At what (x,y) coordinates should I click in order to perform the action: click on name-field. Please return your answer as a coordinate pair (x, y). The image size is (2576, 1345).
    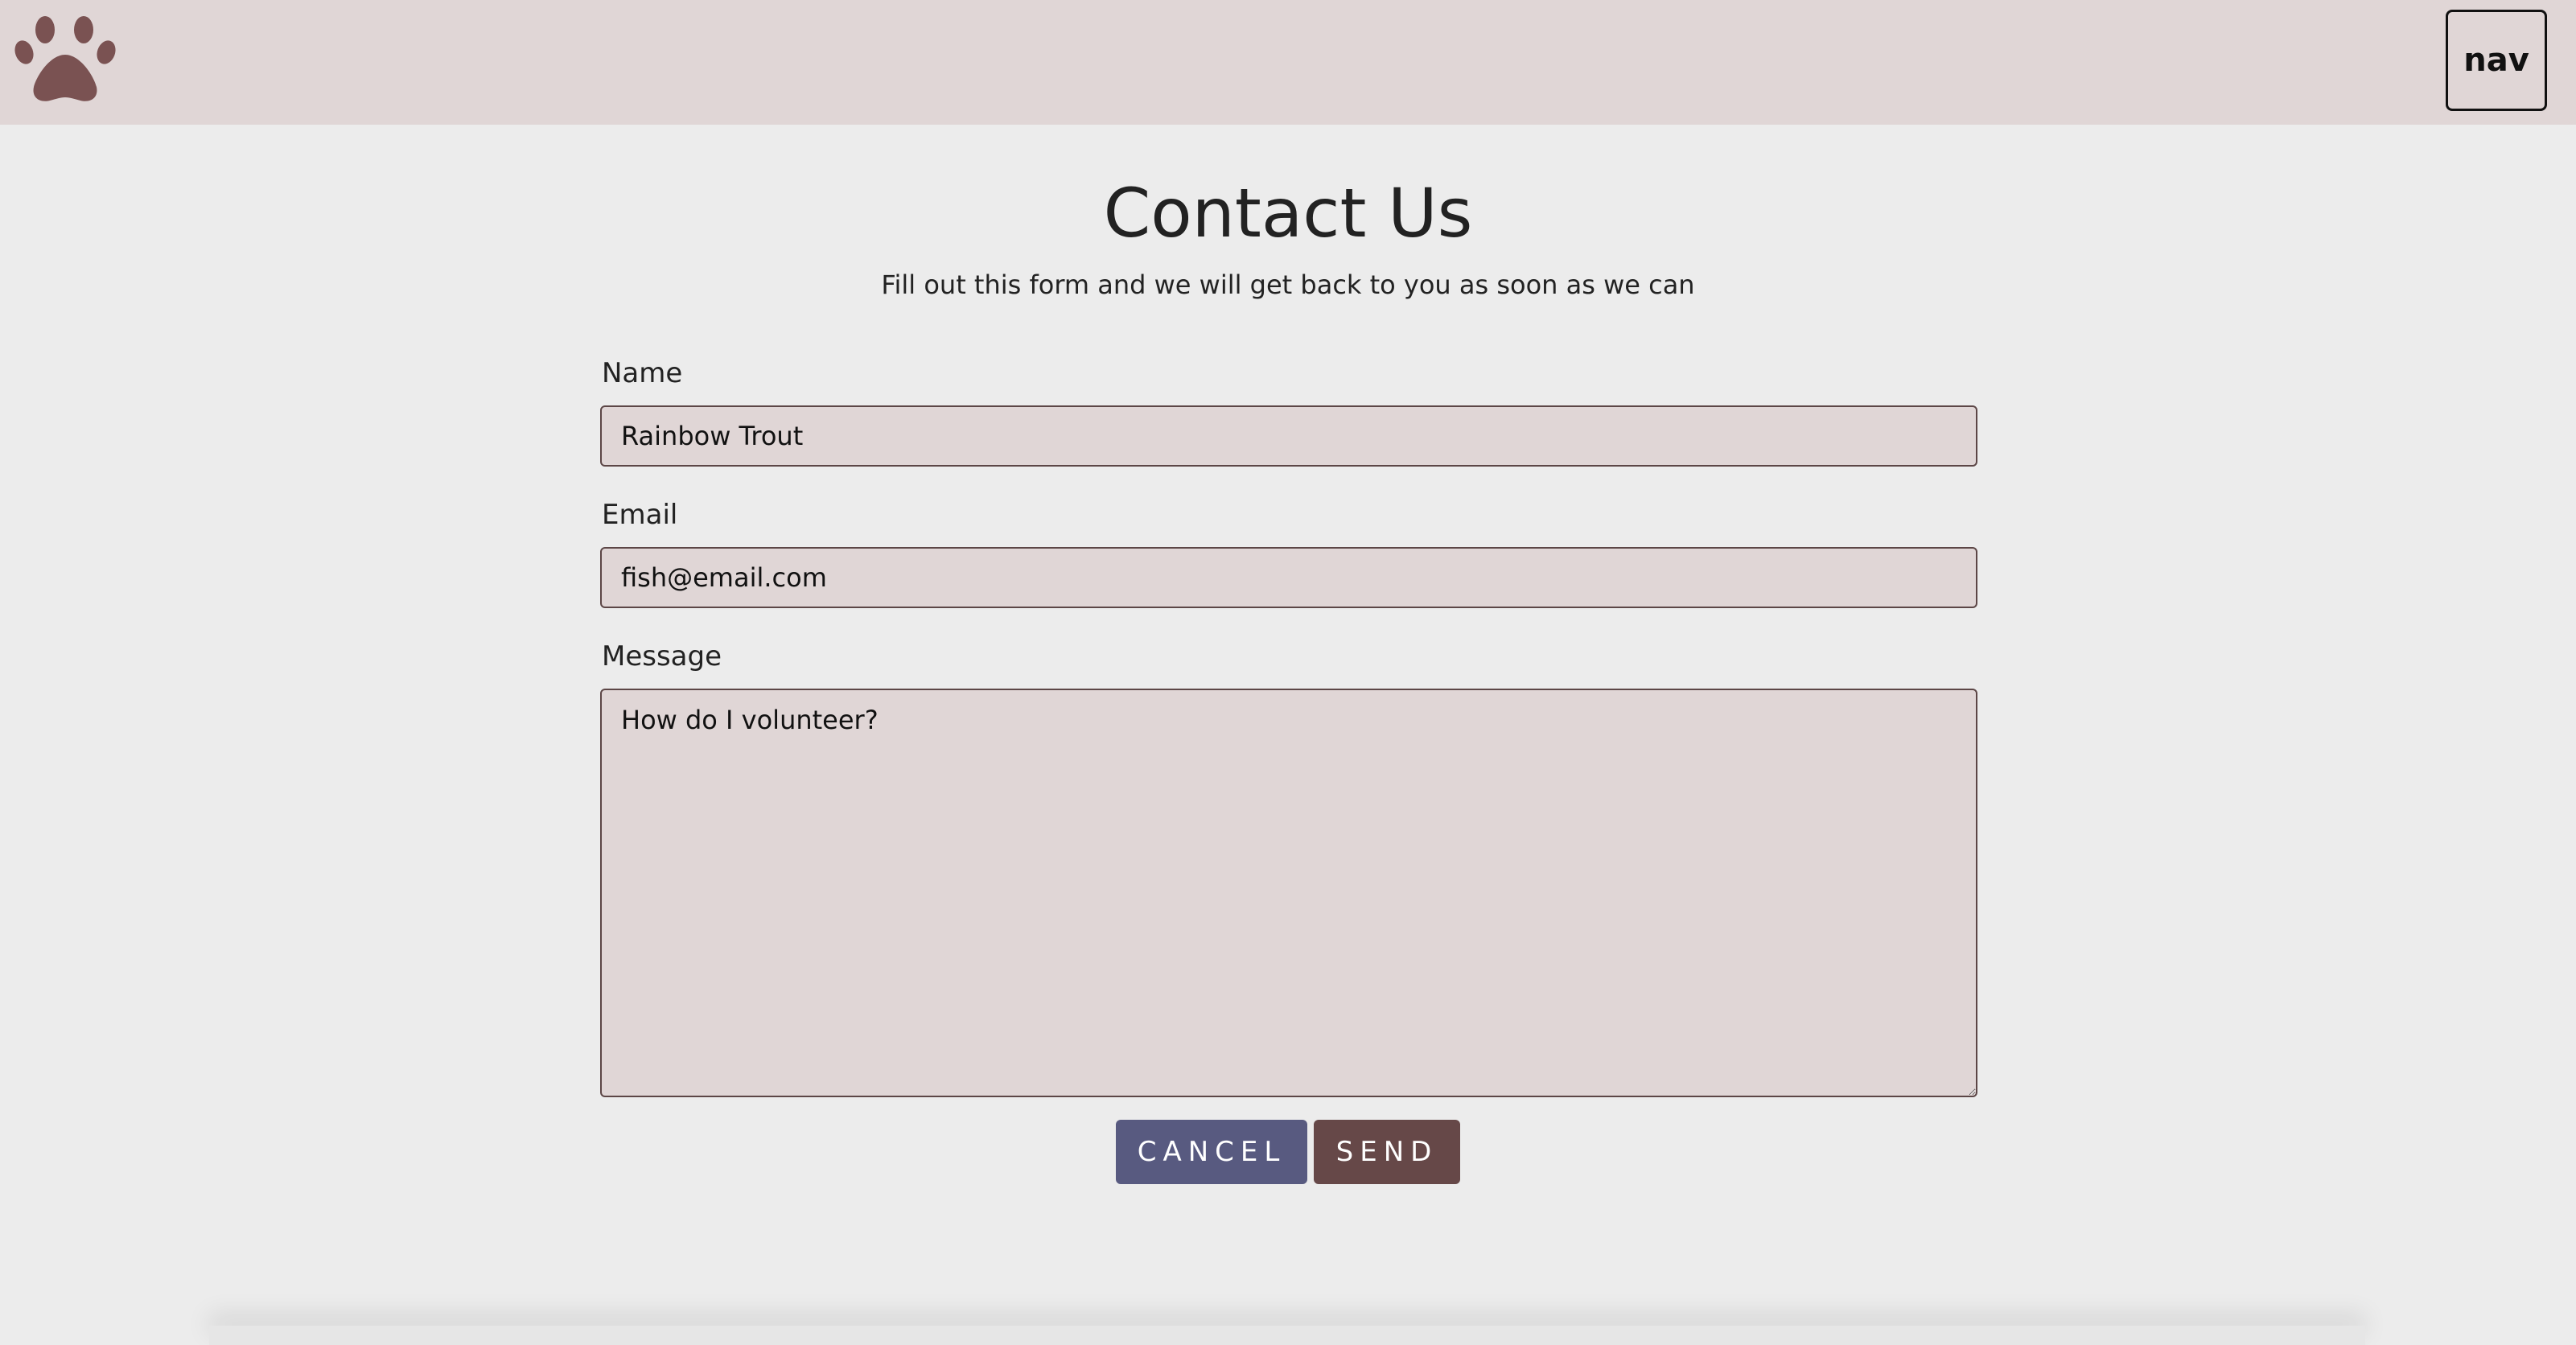
    Looking at the image, I should click on (1288, 436).